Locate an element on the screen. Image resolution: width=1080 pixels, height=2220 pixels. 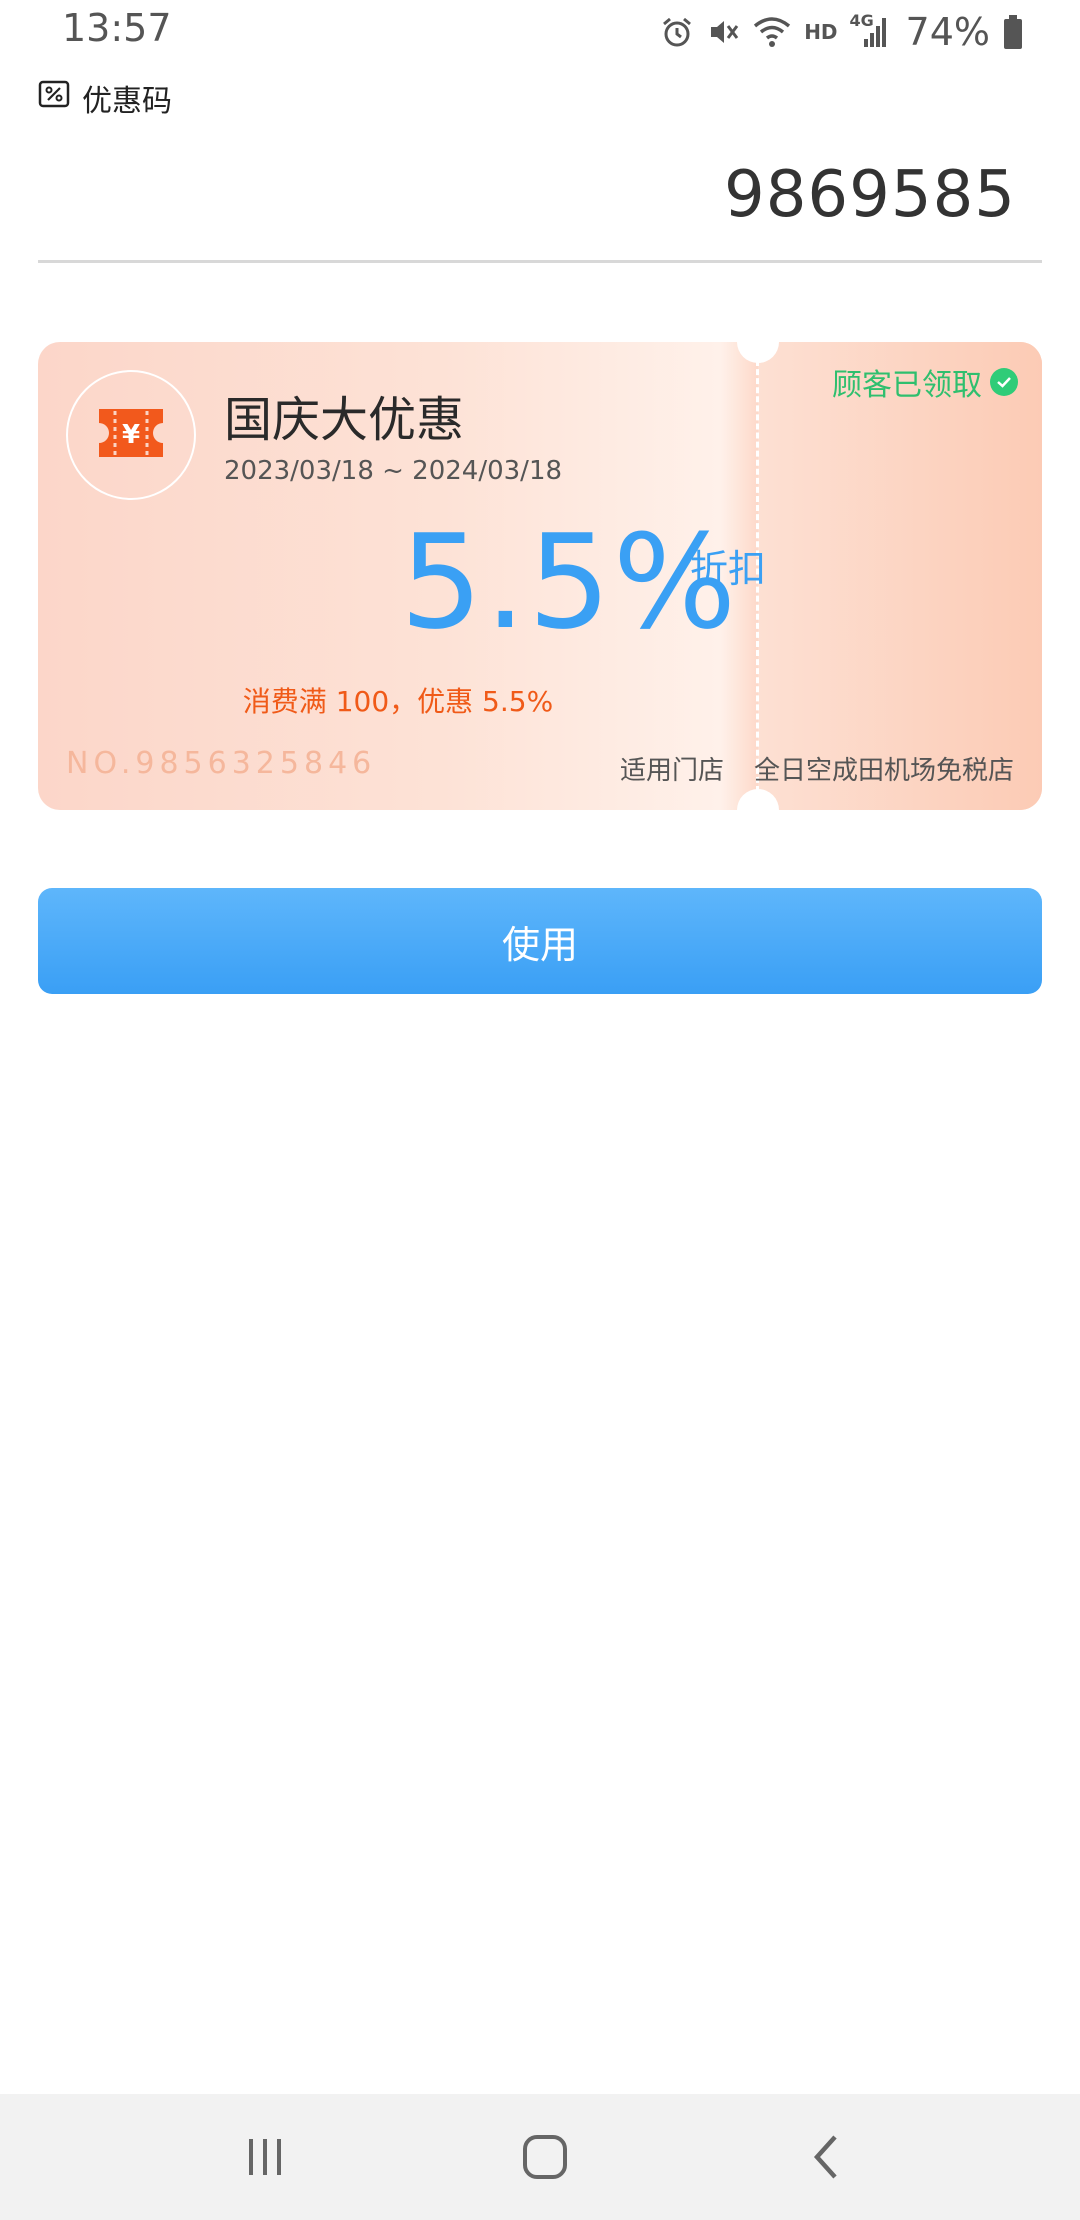
coupon-code-icon is located at coordinates (54, 98).